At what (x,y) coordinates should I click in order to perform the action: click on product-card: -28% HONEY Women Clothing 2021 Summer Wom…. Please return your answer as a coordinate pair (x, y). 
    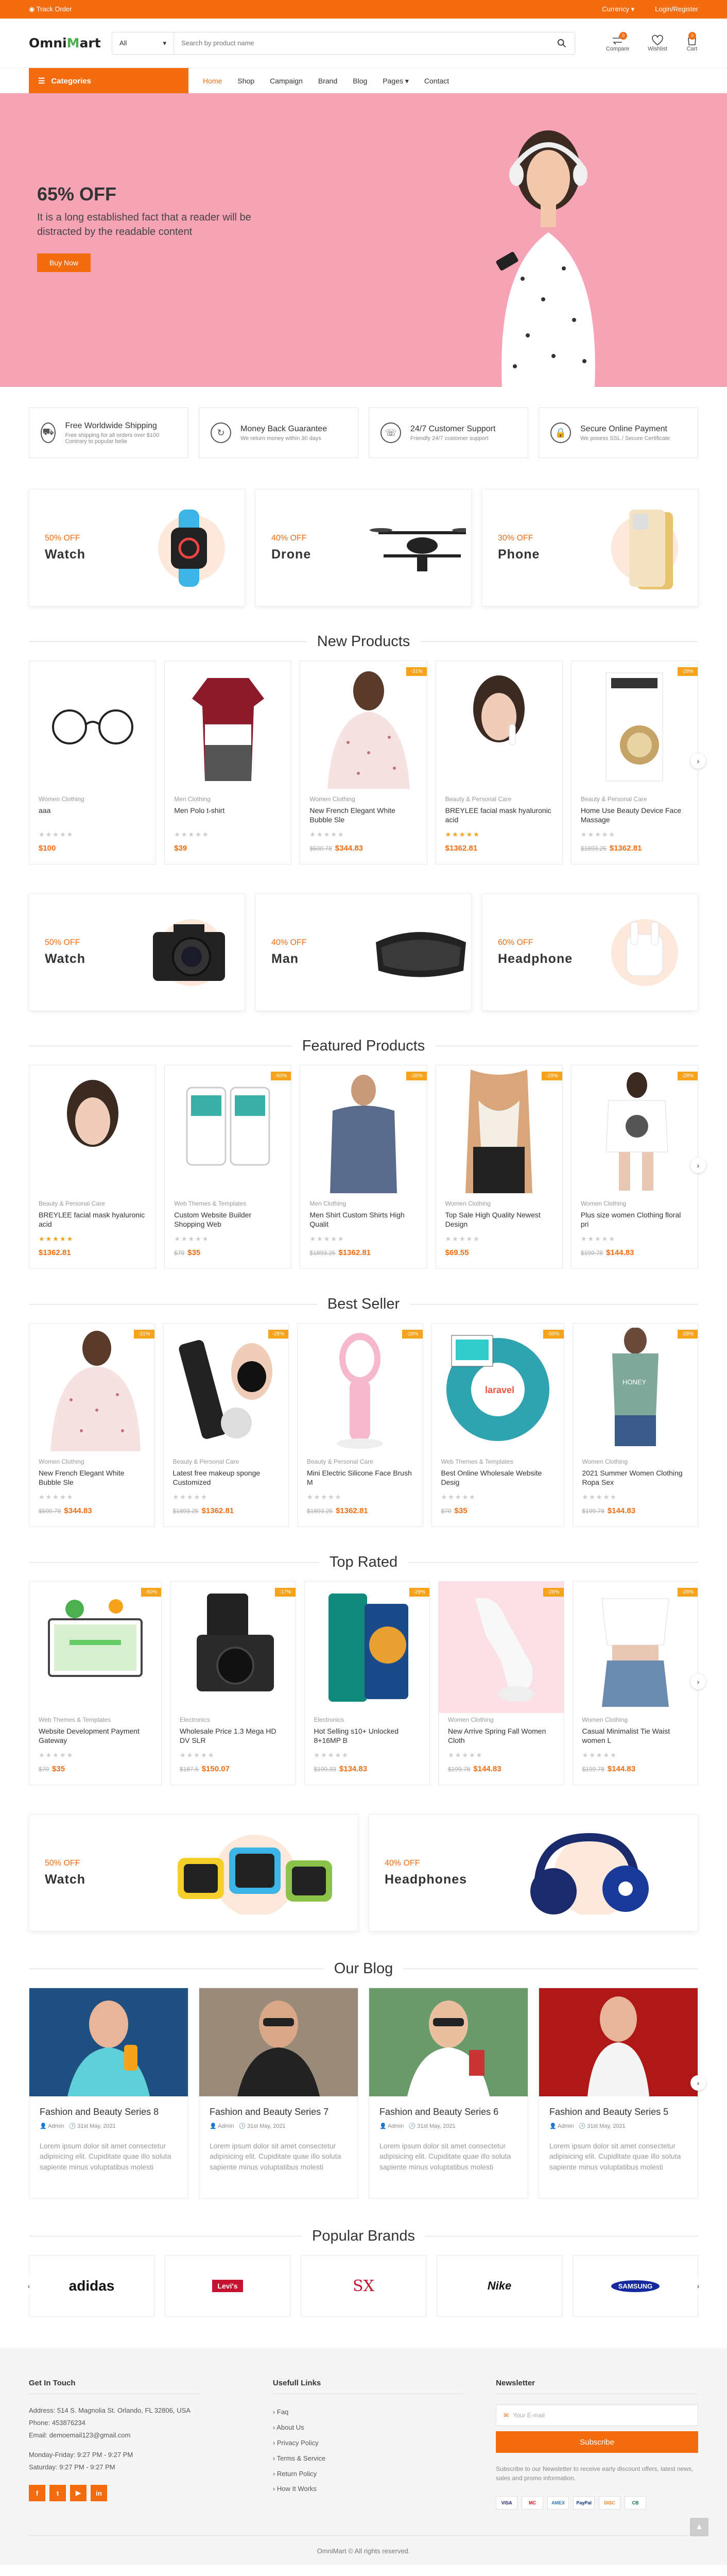
    Looking at the image, I should click on (635, 1425).